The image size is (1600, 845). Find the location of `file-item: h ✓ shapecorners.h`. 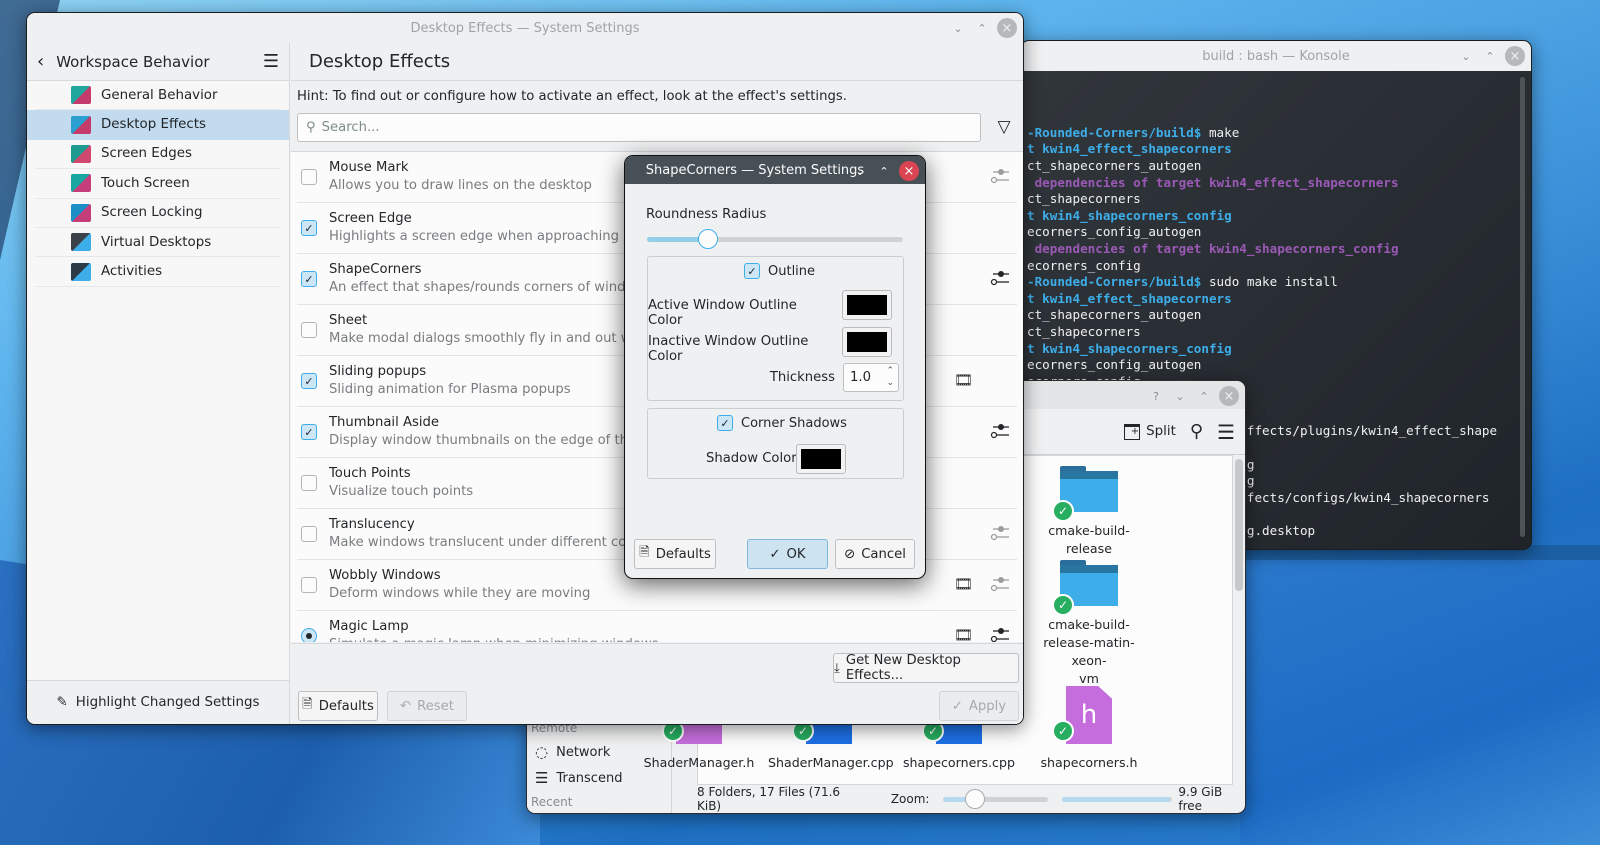

file-item: h ✓ shapecorners.h is located at coordinates (1089, 729).